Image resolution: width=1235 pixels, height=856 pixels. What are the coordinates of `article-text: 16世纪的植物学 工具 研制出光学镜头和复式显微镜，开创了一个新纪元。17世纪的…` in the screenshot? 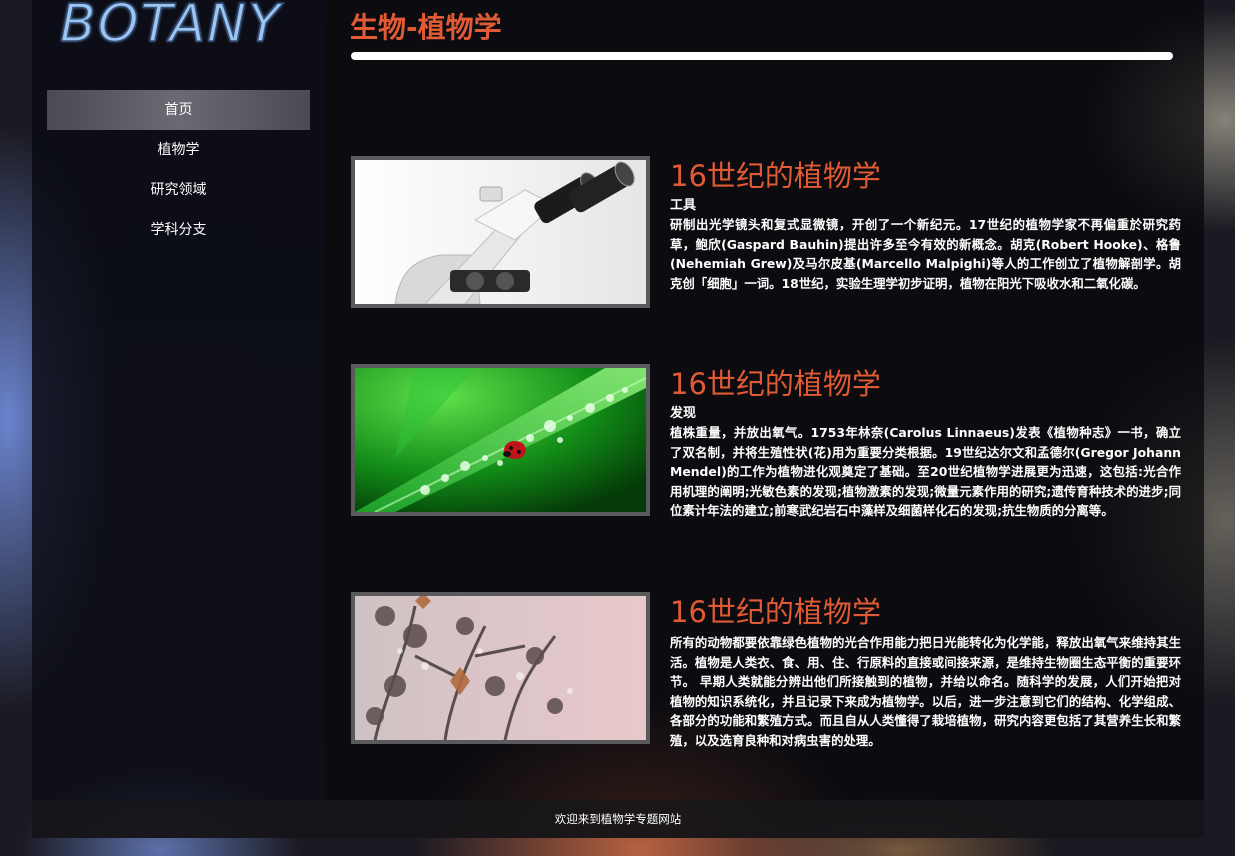 It's located at (925, 224).